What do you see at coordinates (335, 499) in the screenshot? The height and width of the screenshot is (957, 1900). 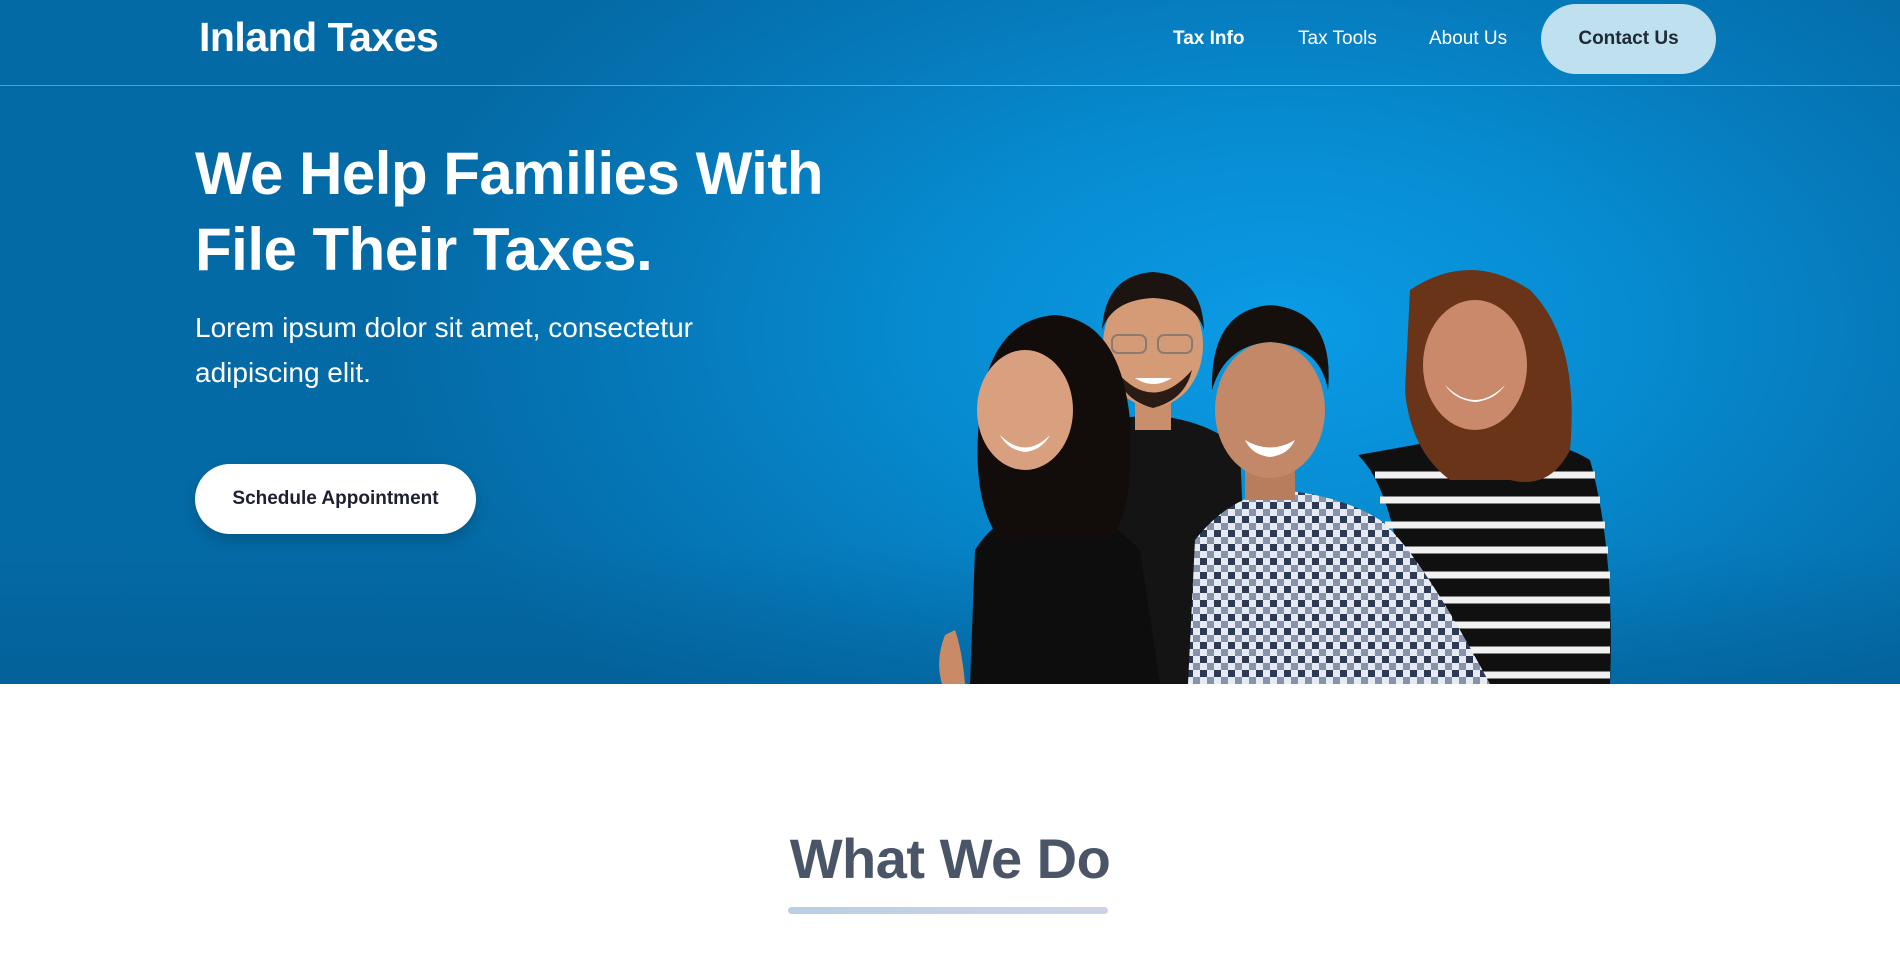 I see `schedule-appointment-button: Schedule Appointment` at bounding box center [335, 499].